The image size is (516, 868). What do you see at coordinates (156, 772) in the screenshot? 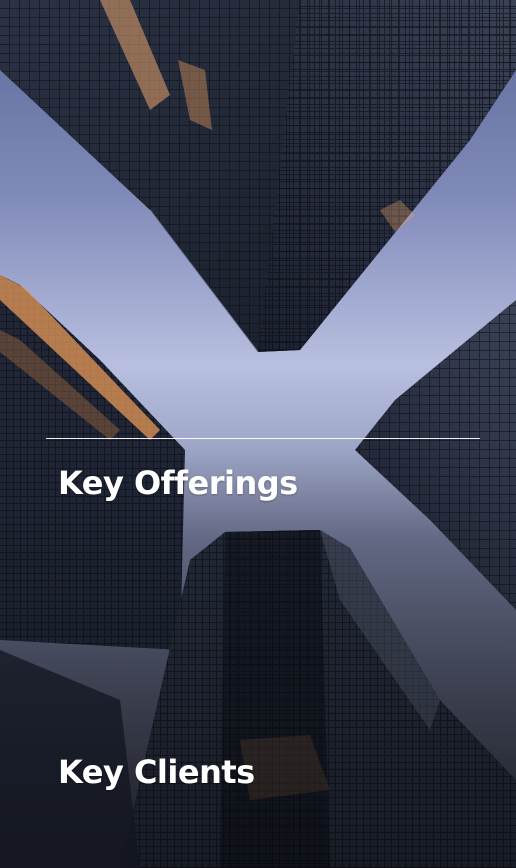
I see `key-clients-heading: Key Clients` at bounding box center [156, 772].